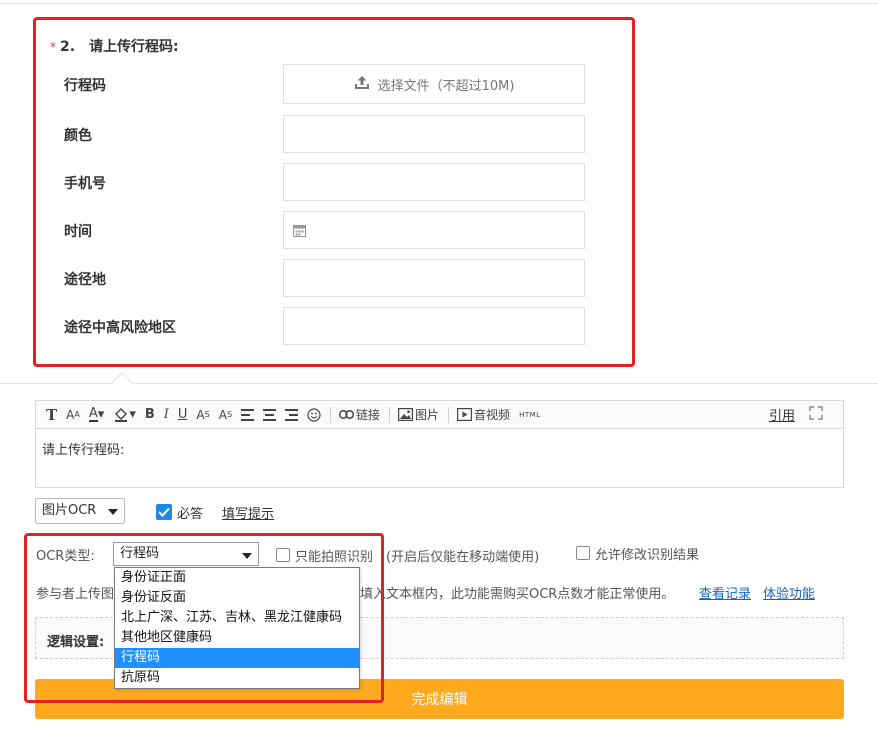  I want to click on html-button: HTML, so click(529, 415).